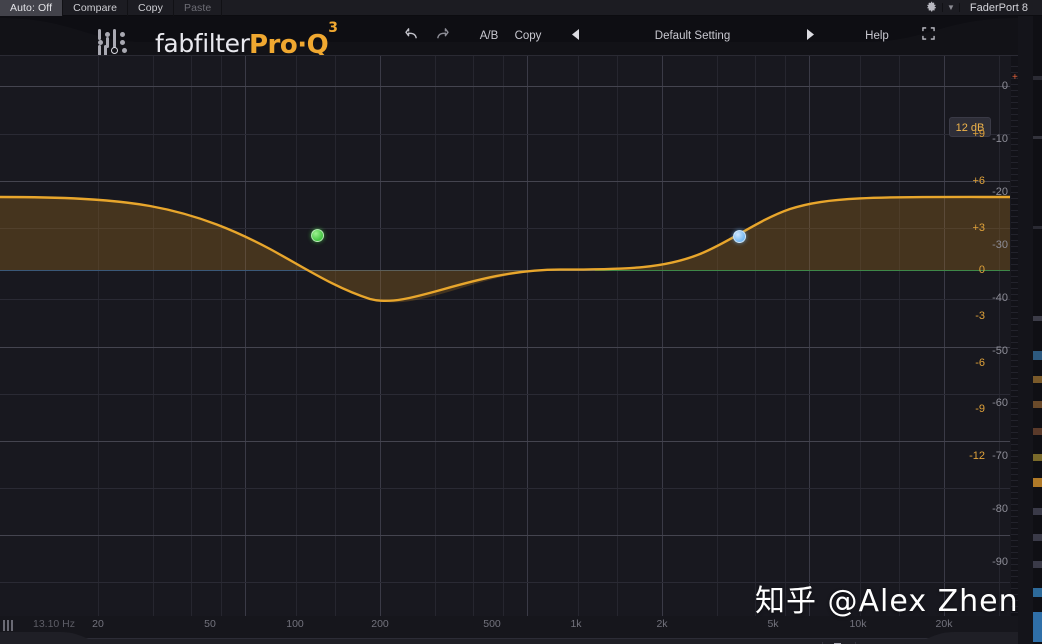 This screenshot has height=644, width=1042. Describe the element at coordinates (739, 236) in the screenshot. I see `eq-band-2-handle` at that location.